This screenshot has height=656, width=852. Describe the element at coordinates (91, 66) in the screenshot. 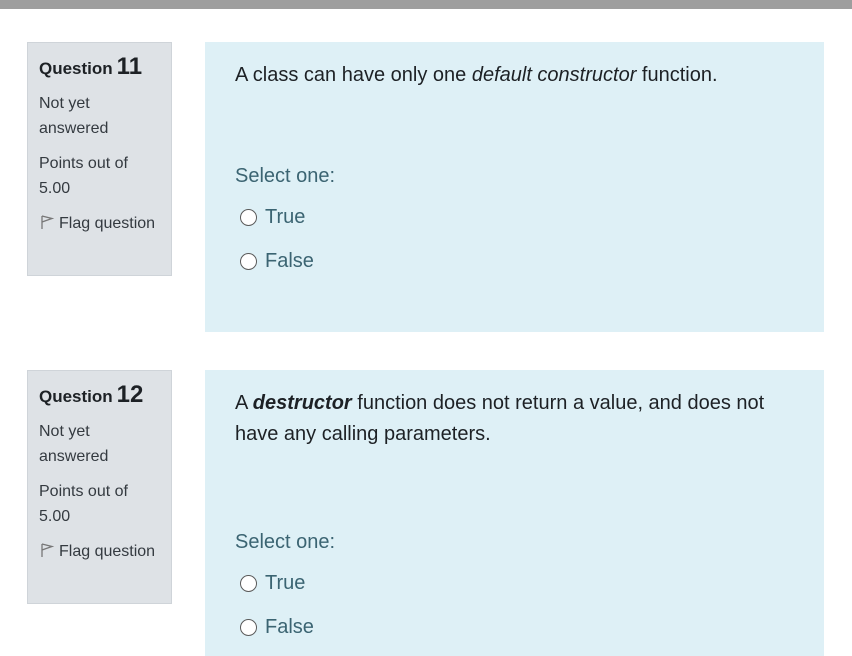

I see `question-number: Question 11` at that location.